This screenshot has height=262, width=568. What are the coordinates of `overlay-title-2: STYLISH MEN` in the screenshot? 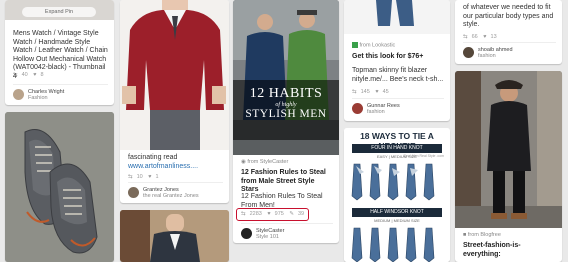 It's located at (286, 114).